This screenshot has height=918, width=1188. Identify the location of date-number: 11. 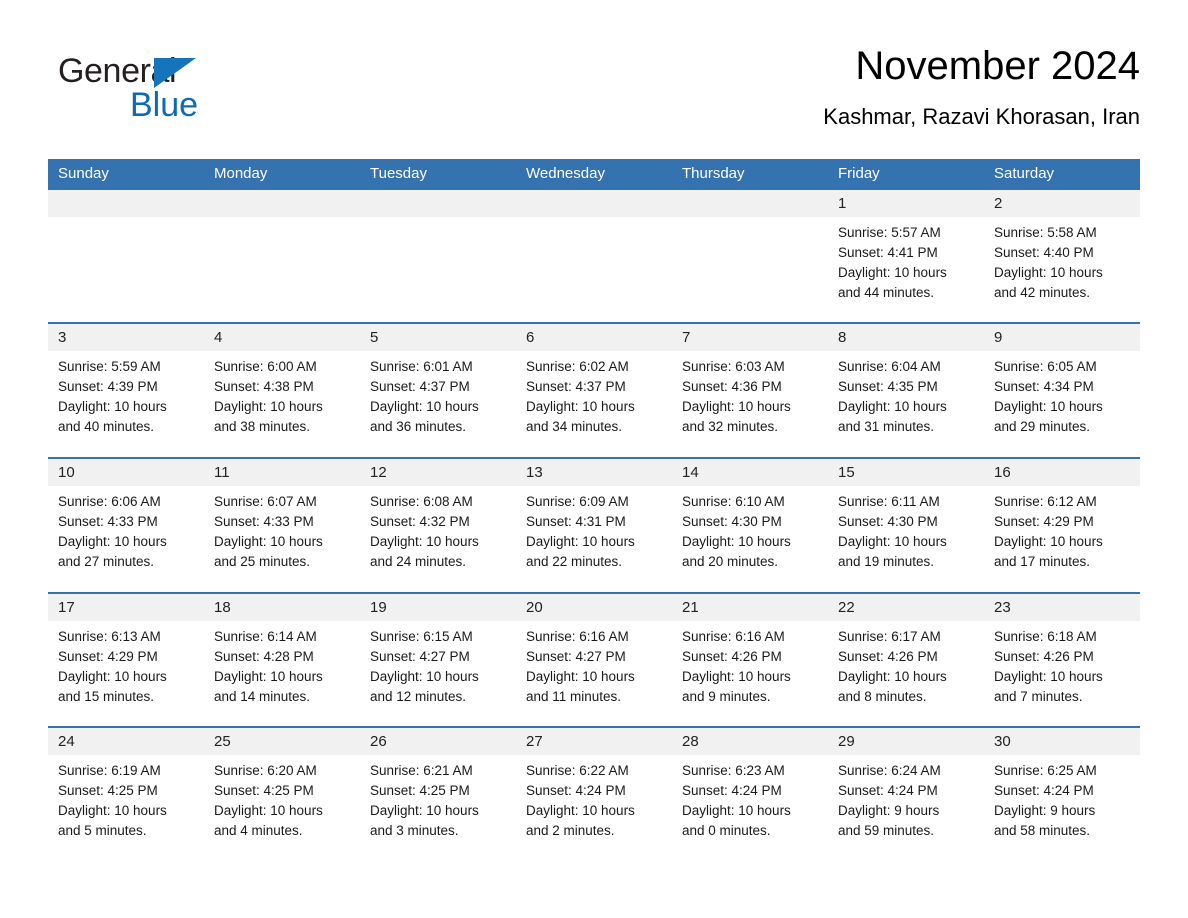
(282, 472).